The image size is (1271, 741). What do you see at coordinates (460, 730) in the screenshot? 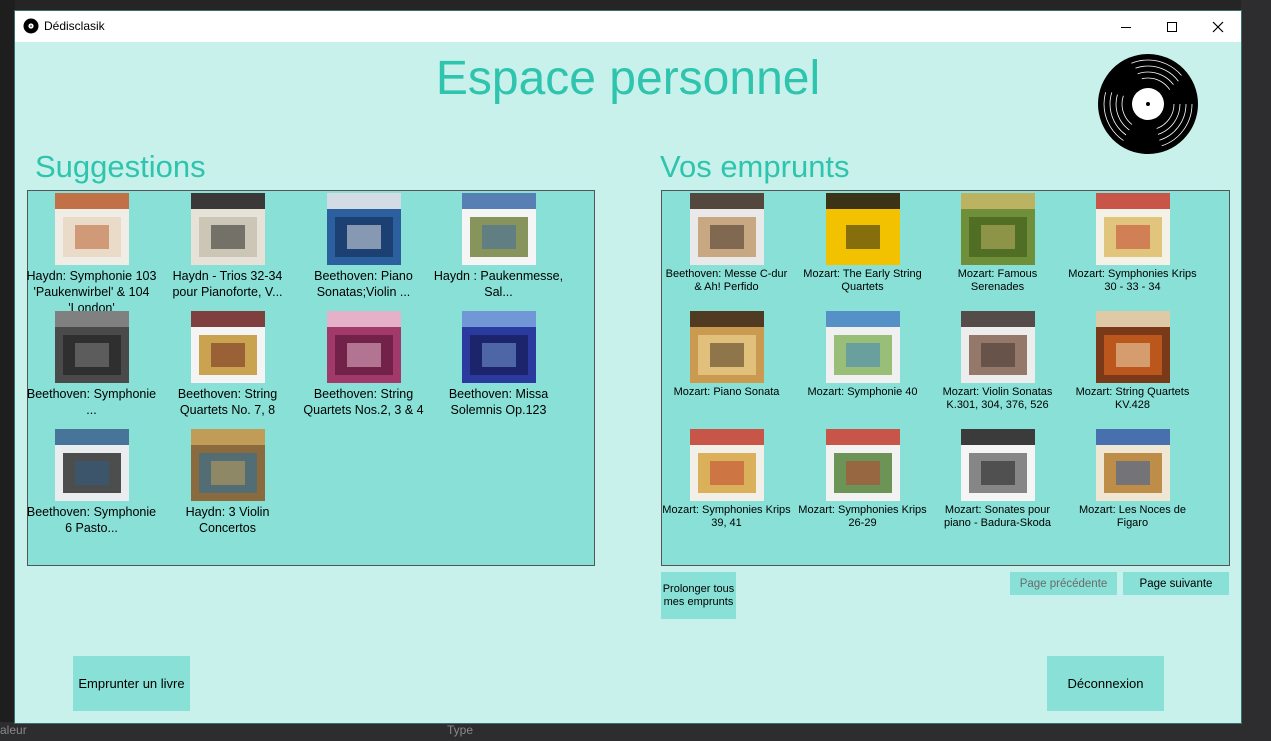
I see `ide-column-type: Type` at bounding box center [460, 730].